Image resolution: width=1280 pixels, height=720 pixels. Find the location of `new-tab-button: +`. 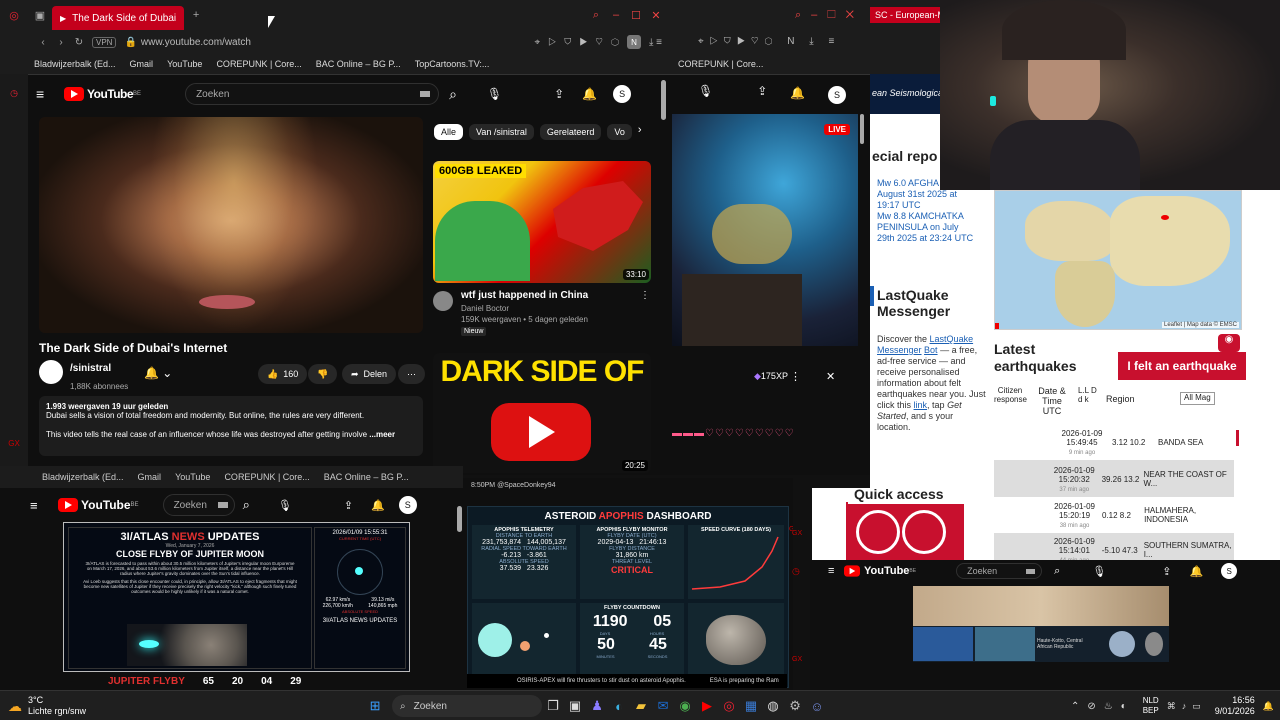

new-tab-button: + is located at coordinates (196, 15).